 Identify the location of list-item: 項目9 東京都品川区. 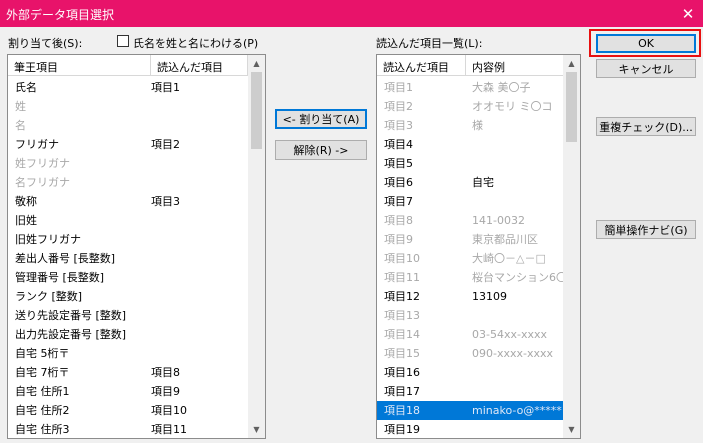
(470, 239).